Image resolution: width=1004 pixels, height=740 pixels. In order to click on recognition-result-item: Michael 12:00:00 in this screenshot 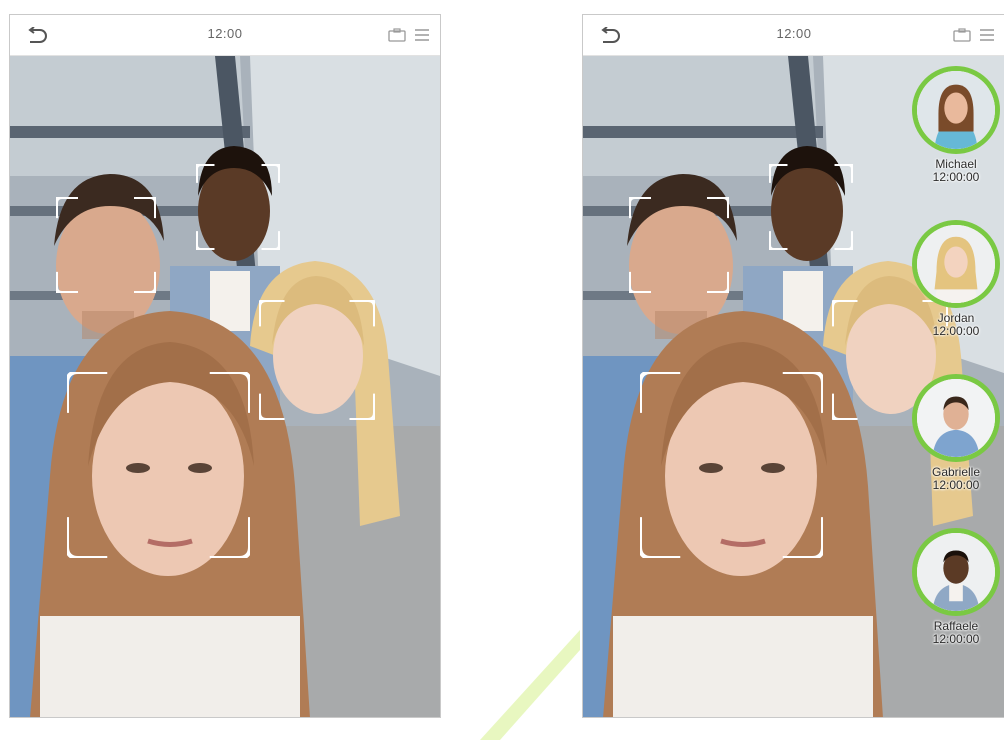, I will do `click(952, 125)`.